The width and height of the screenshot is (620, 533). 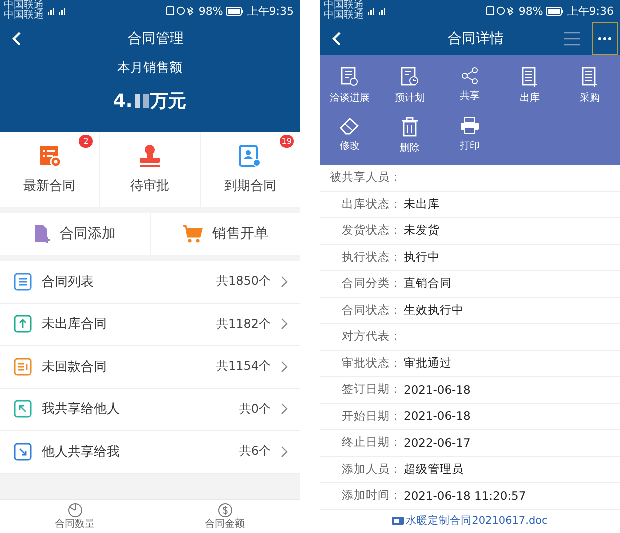 I want to click on field-value: 未发货, so click(x=421, y=230).